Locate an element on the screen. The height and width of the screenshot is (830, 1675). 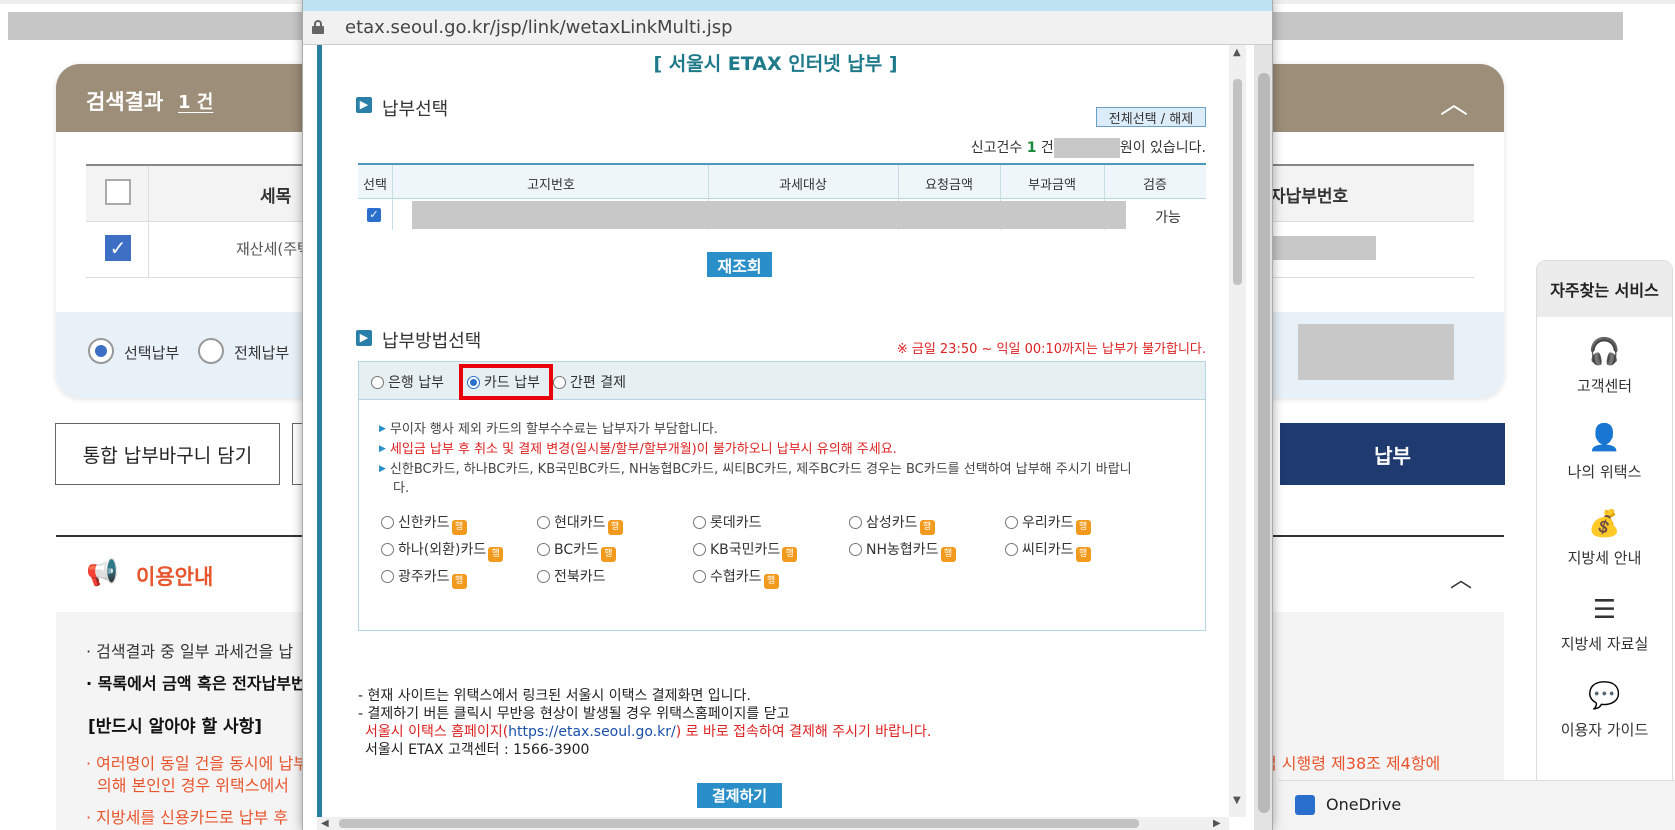
method-simple-pay: 간편 결제 is located at coordinates (589, 382).